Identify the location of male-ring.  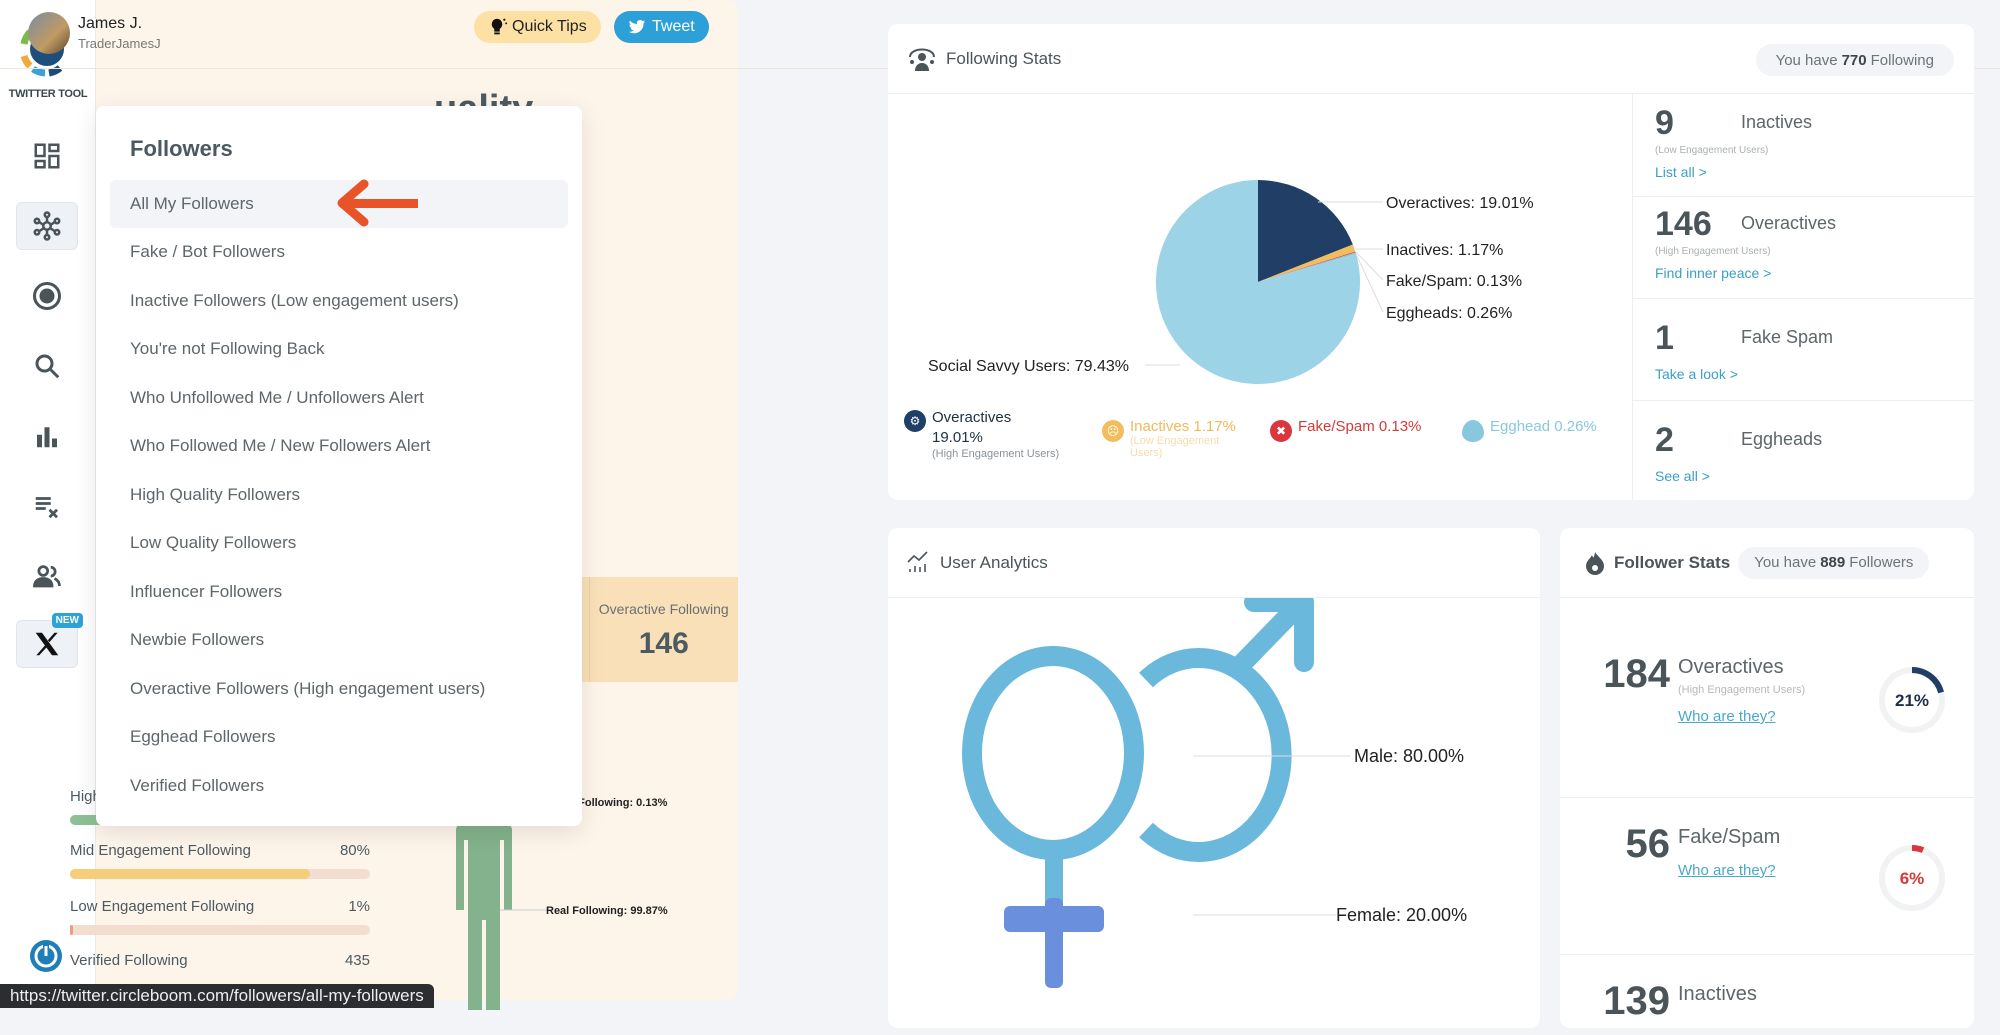
(1215, 755).